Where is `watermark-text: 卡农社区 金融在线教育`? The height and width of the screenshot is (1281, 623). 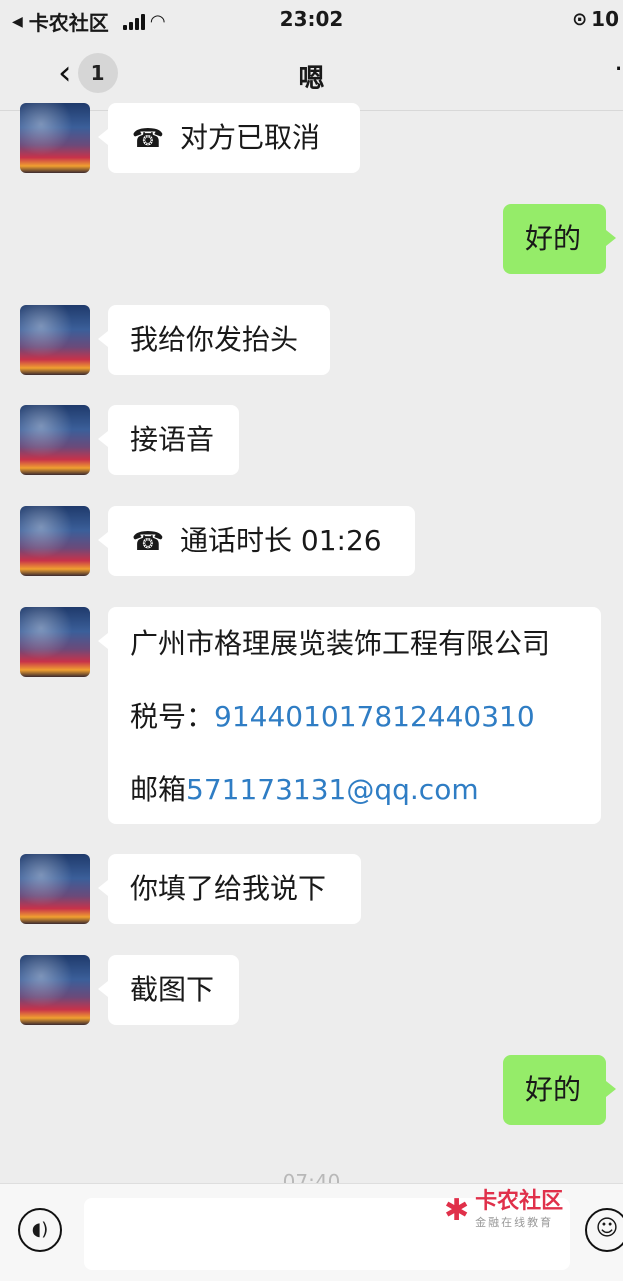
watermark-text: 卡农社区 金融在线教育 is located at coordinates (519, 1210).